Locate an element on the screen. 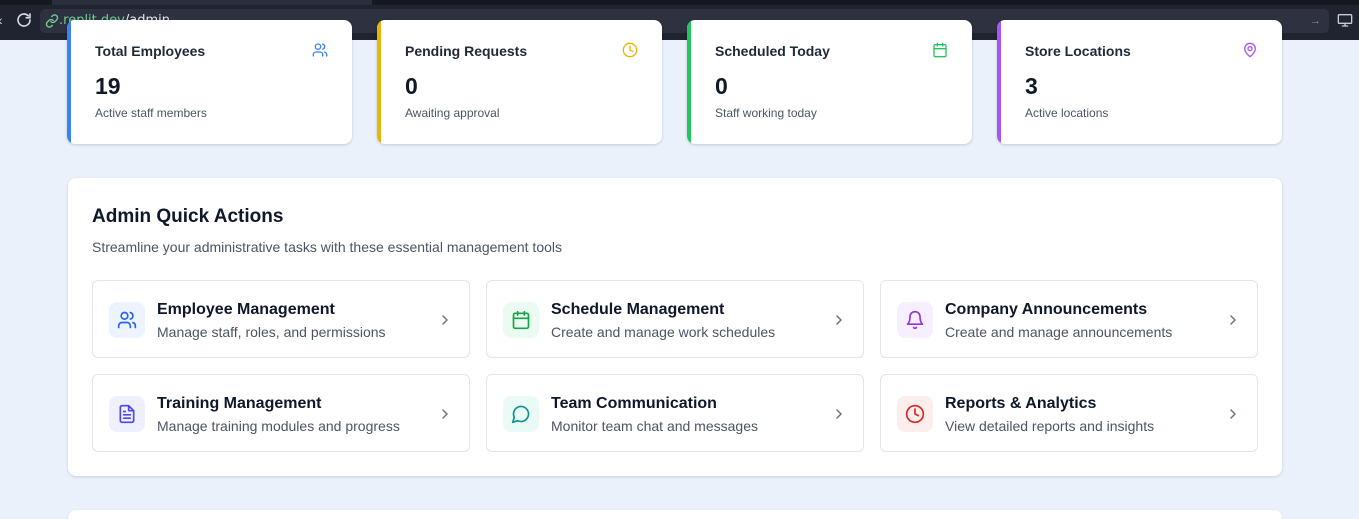 Image resolution: width=1359 pixels, height=519 pixels. document-icon is located at coordinates (127, 414).